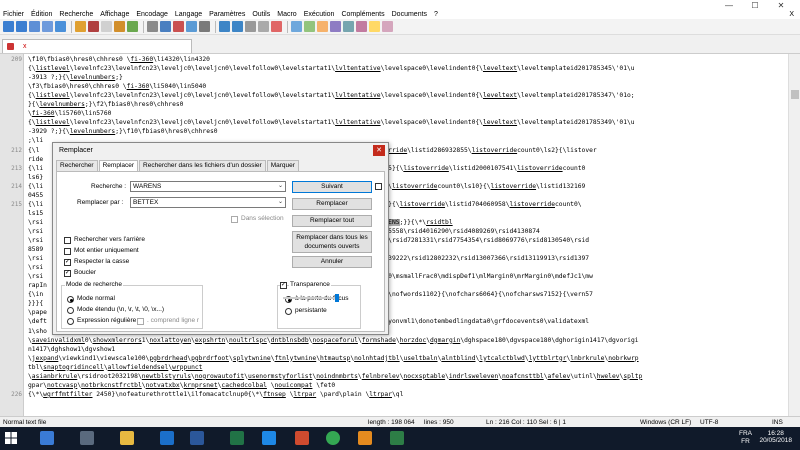 This screenshot has width=800, height=450. I want to click on dialog-close-button: ✕, so click(379, 150).